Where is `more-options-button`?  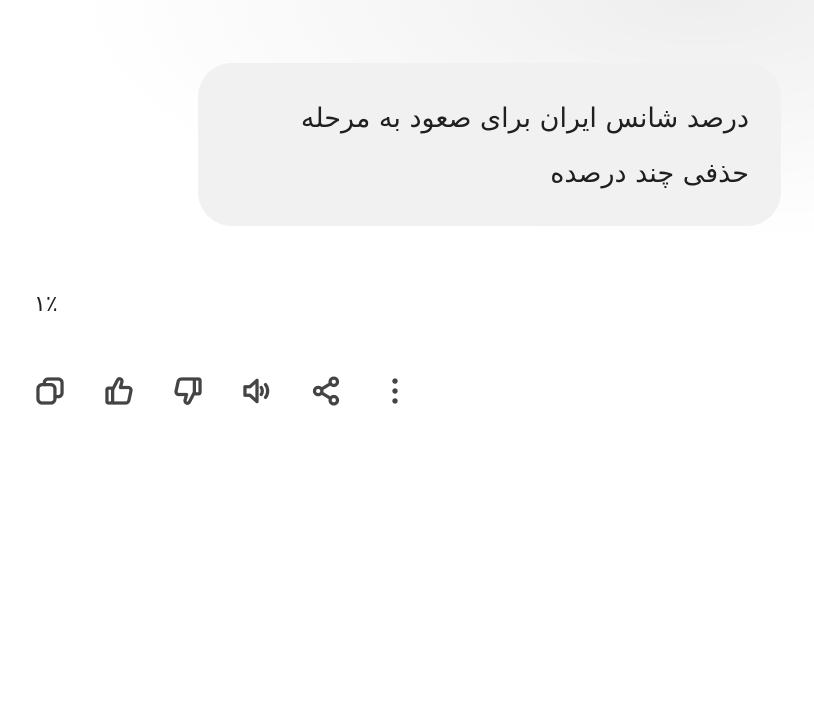 more-options-button is located at coordinates (395, 391).